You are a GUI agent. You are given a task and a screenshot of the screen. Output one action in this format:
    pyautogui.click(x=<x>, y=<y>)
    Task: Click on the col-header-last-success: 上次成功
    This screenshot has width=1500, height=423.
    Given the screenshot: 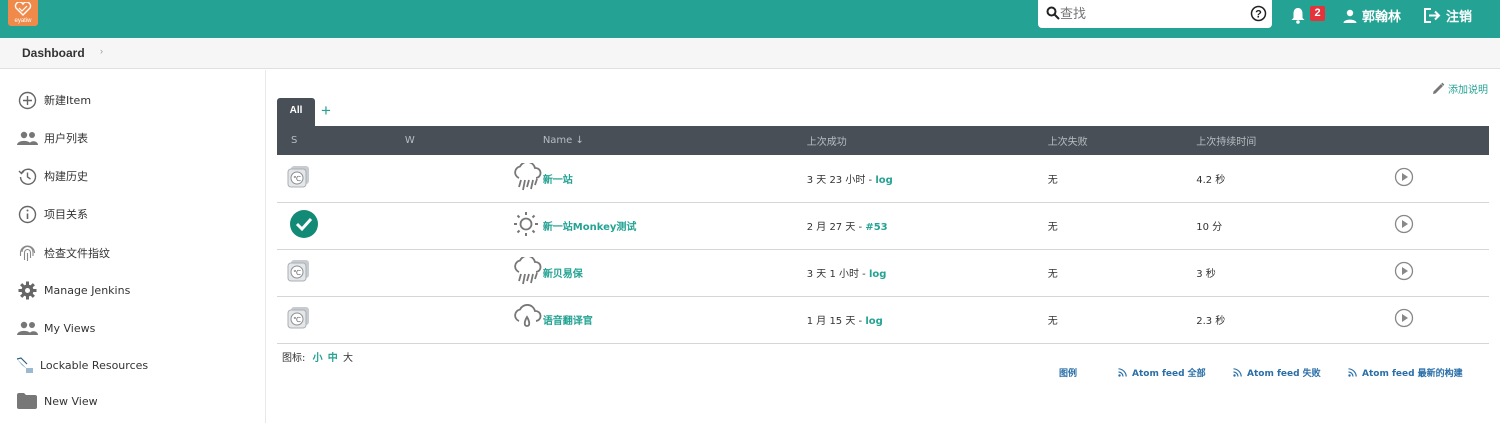 What is the action you would take?
    pyautogui.click(x=927, y=140)
    